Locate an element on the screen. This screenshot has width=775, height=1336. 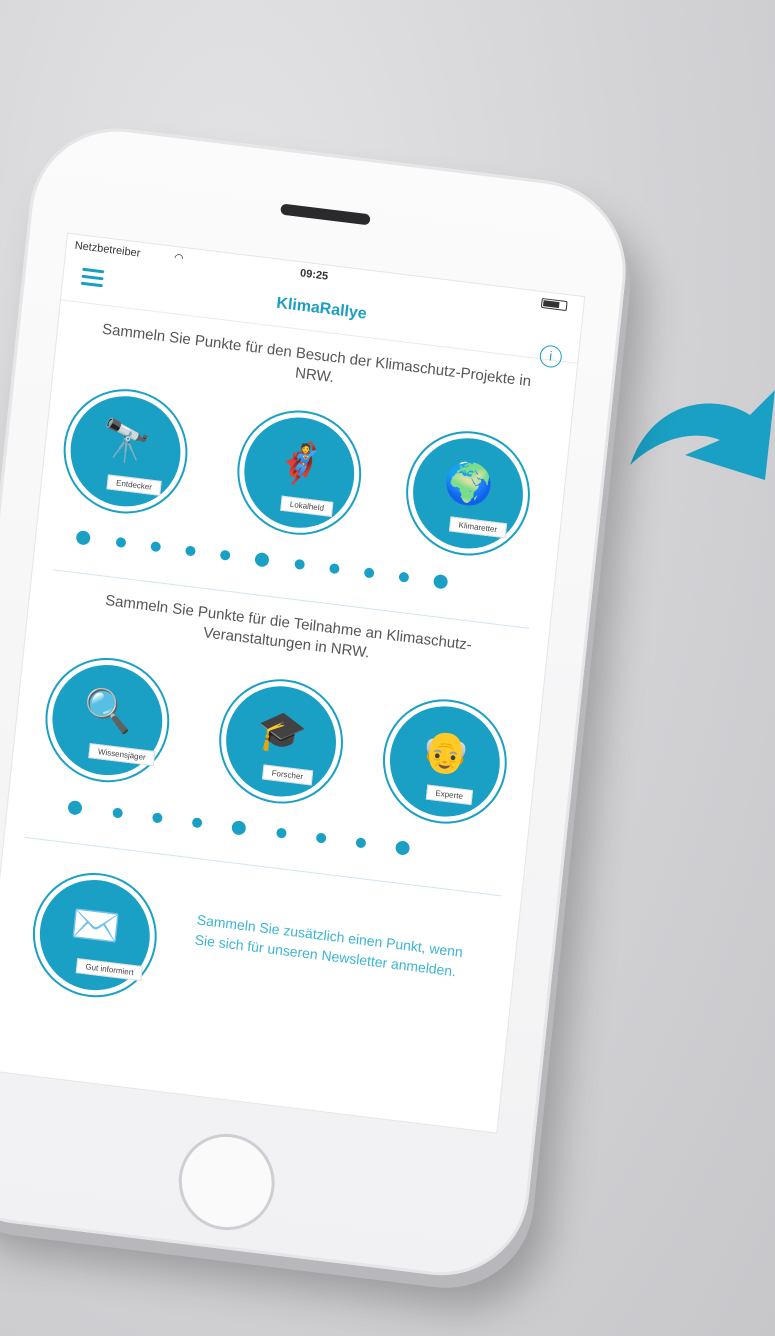
status-time: 09:25 is located at coordinates (314, 275).